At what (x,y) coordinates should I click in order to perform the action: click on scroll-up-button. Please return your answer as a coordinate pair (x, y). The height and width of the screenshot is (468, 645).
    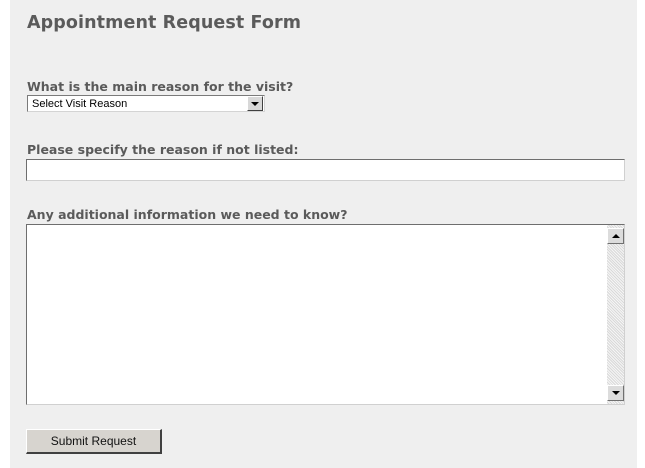
    Looking at the image, I should click on (615, 236).